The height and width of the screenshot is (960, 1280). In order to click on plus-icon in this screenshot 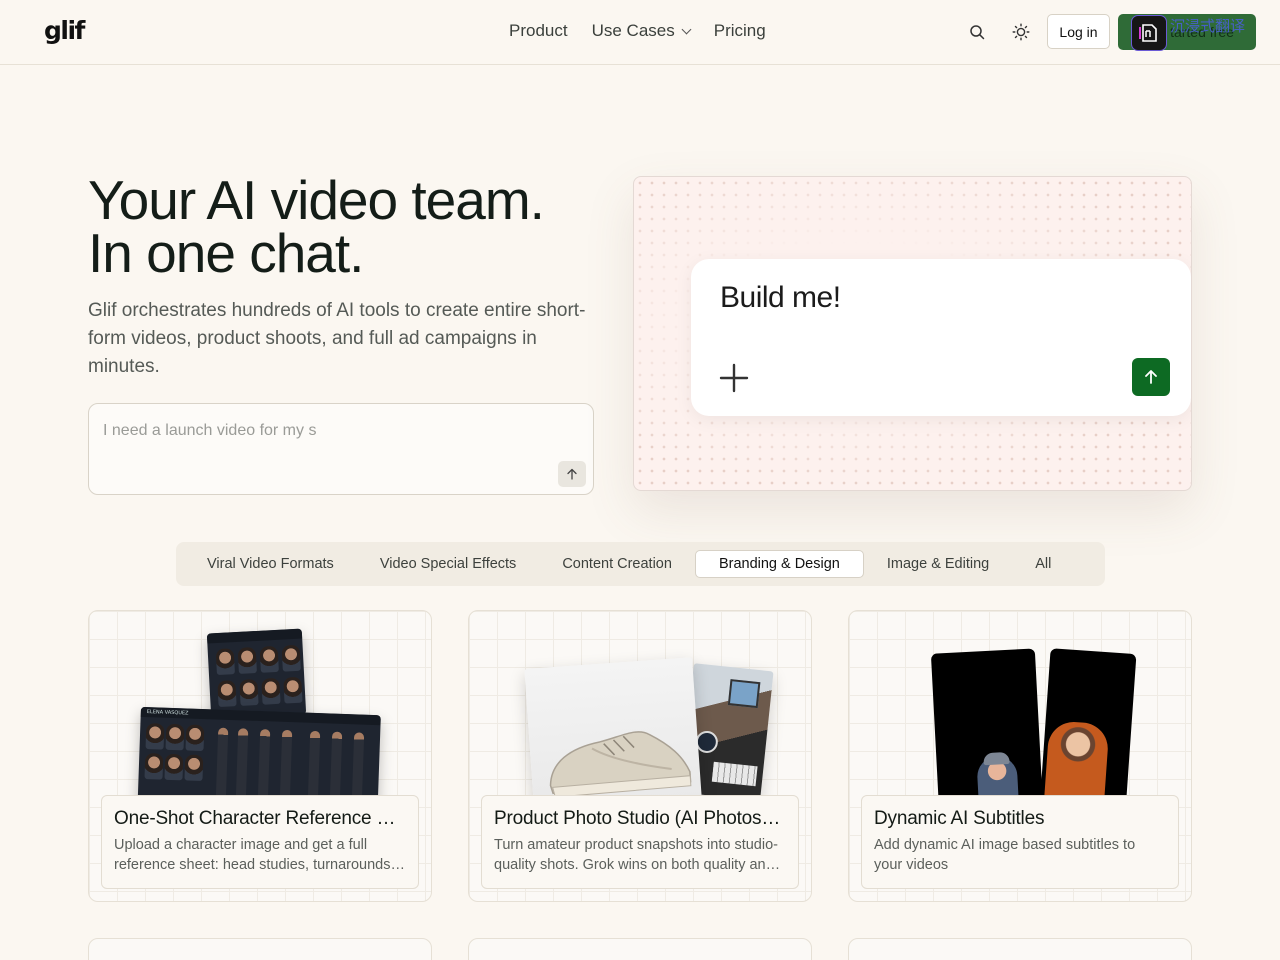, I will do `click(734, 378)`.